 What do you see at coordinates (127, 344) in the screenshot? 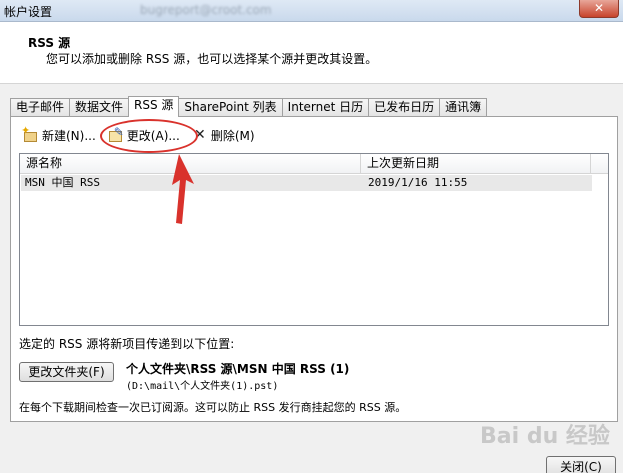
I see `delivery-location-label: 选定的 RSS 源将新项目传递到以下位置:` at bounding box center [127, 344].